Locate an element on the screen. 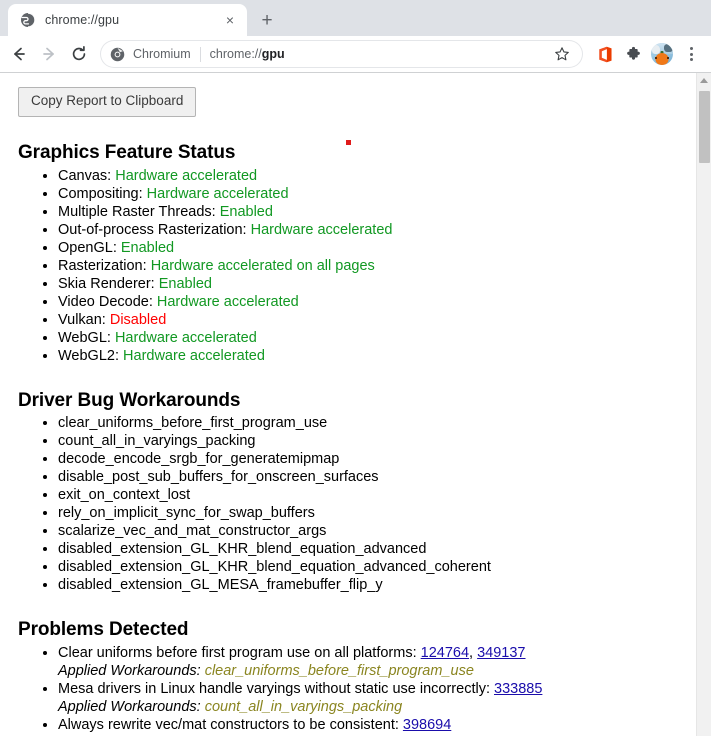 This screenshot has height=736, width=711. omnibox-separator is located at coordinates (200, 54).